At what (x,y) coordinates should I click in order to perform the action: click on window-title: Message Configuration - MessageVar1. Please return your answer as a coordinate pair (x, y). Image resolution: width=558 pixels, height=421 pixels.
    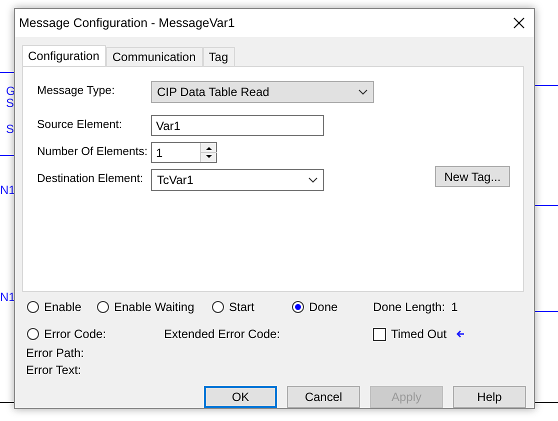
    Looking at the image, I should click on (127, 23).